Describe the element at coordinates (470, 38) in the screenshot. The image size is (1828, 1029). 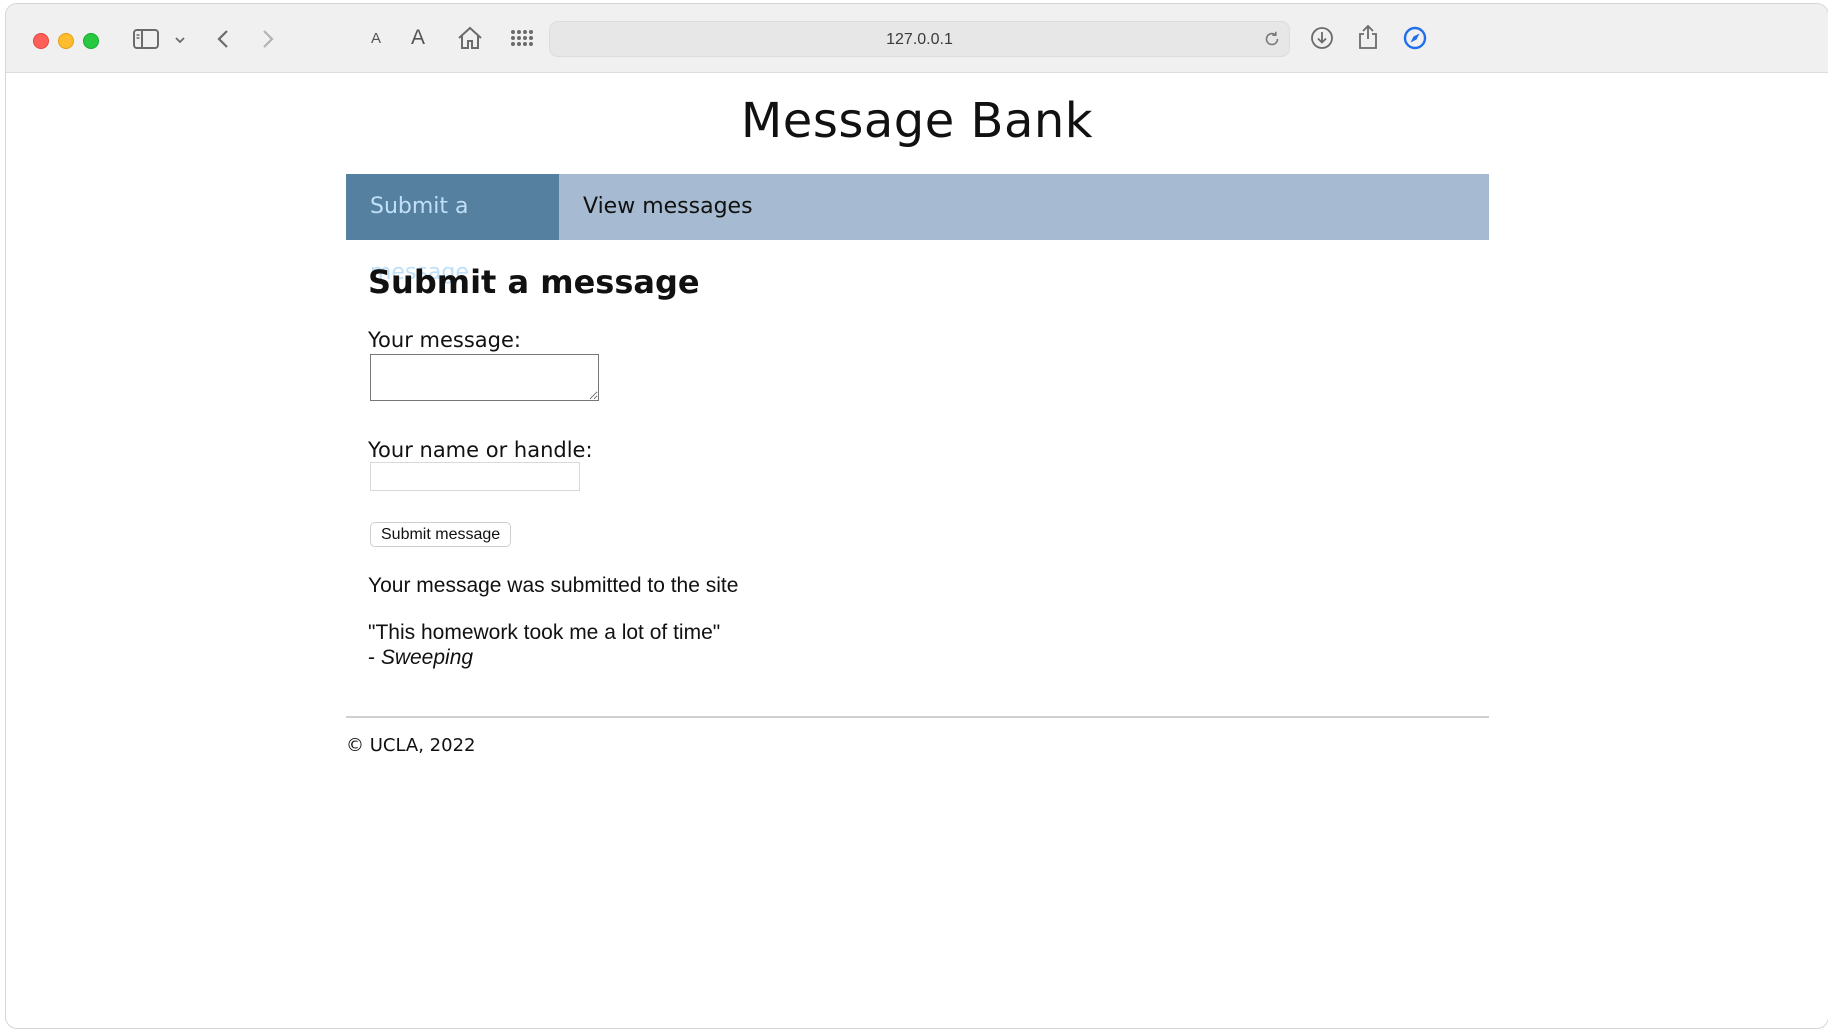
I see `home-icon` at that location.